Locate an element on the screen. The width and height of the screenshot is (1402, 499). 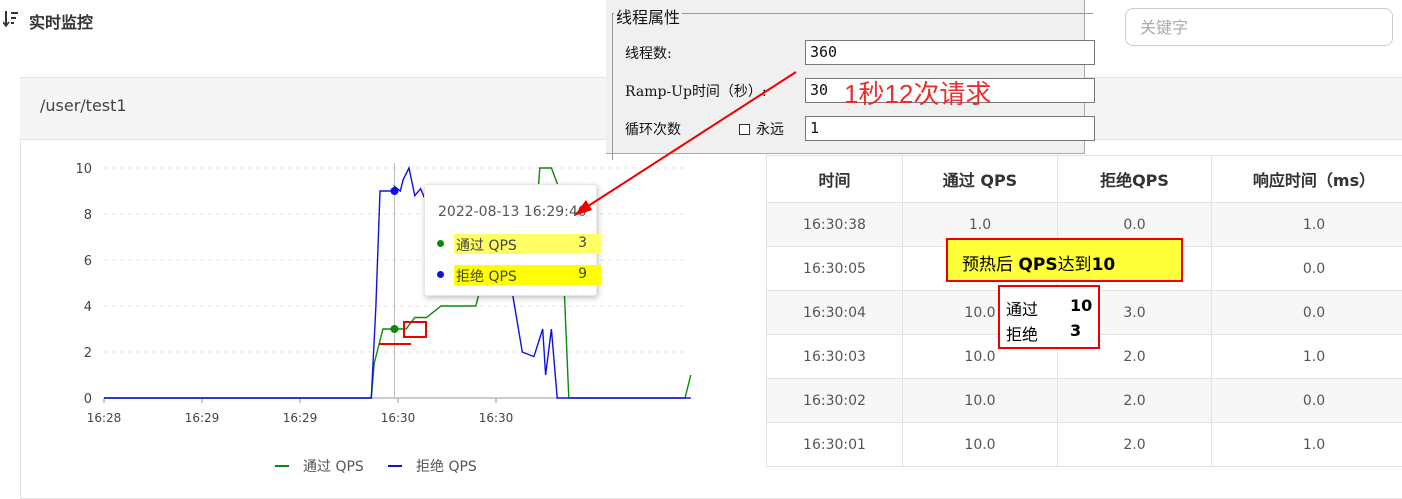
legend-label-reject-qps: 拒绝 QPS is located at coordinates (446, 467).